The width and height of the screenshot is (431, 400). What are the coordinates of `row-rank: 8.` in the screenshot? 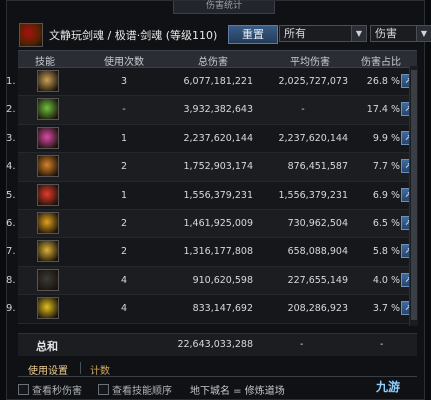 It's located at (11, 280).